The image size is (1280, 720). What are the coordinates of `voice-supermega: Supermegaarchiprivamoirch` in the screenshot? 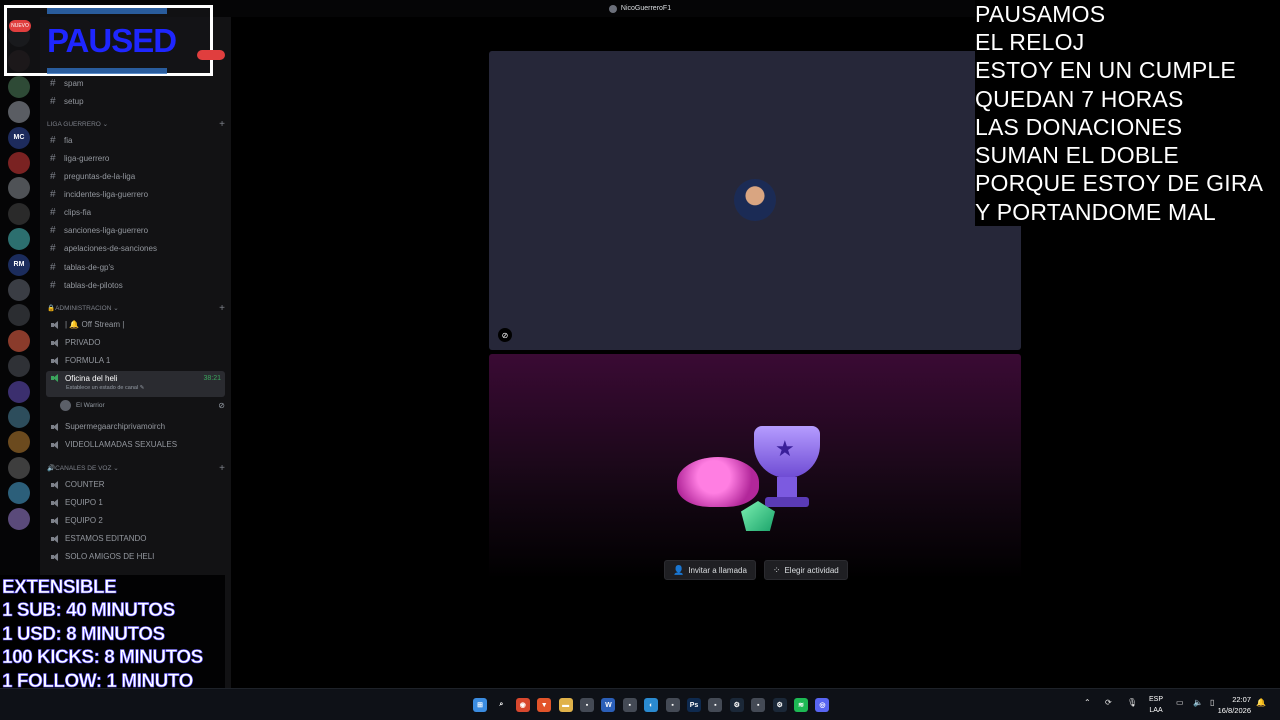 It's located at (135, 426).